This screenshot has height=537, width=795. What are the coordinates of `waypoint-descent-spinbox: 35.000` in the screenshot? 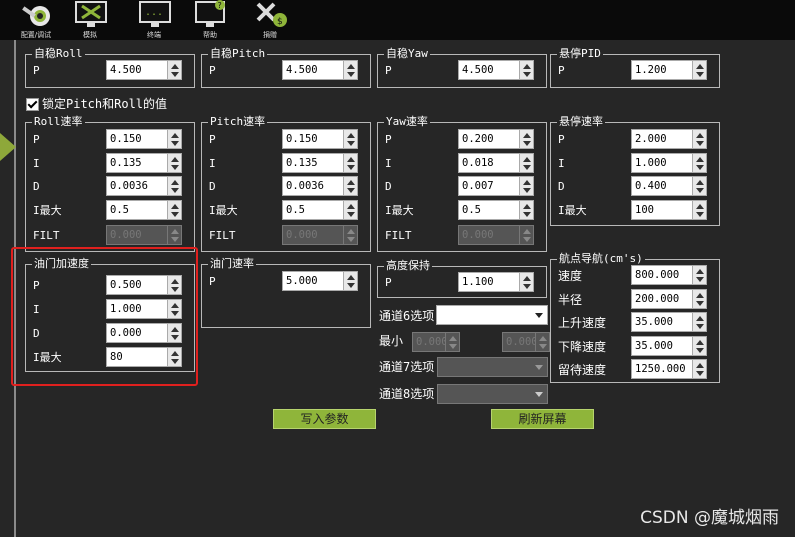 It's located at (669, 346).